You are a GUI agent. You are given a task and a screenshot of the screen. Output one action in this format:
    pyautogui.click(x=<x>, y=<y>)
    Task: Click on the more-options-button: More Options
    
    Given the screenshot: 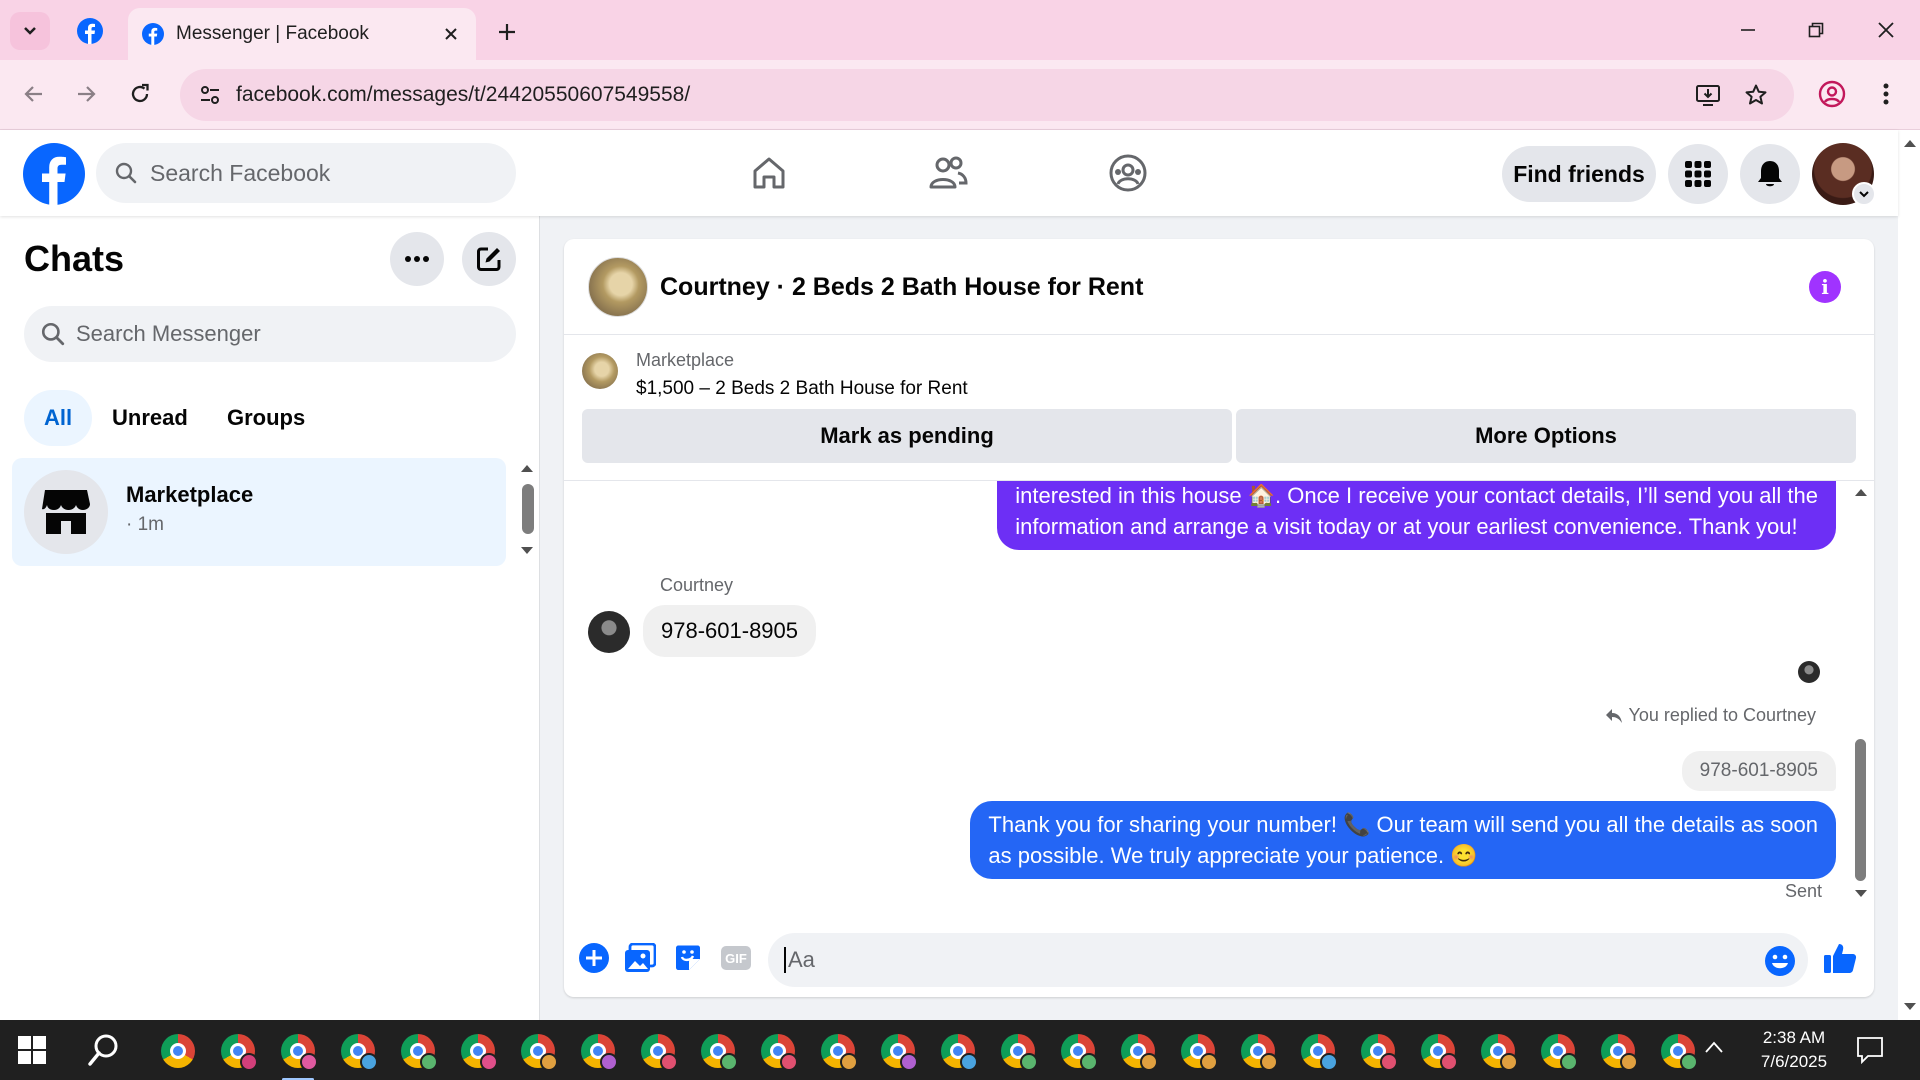 What is the action you would take?
    pyautogui.click(x=1546, y=436)
    